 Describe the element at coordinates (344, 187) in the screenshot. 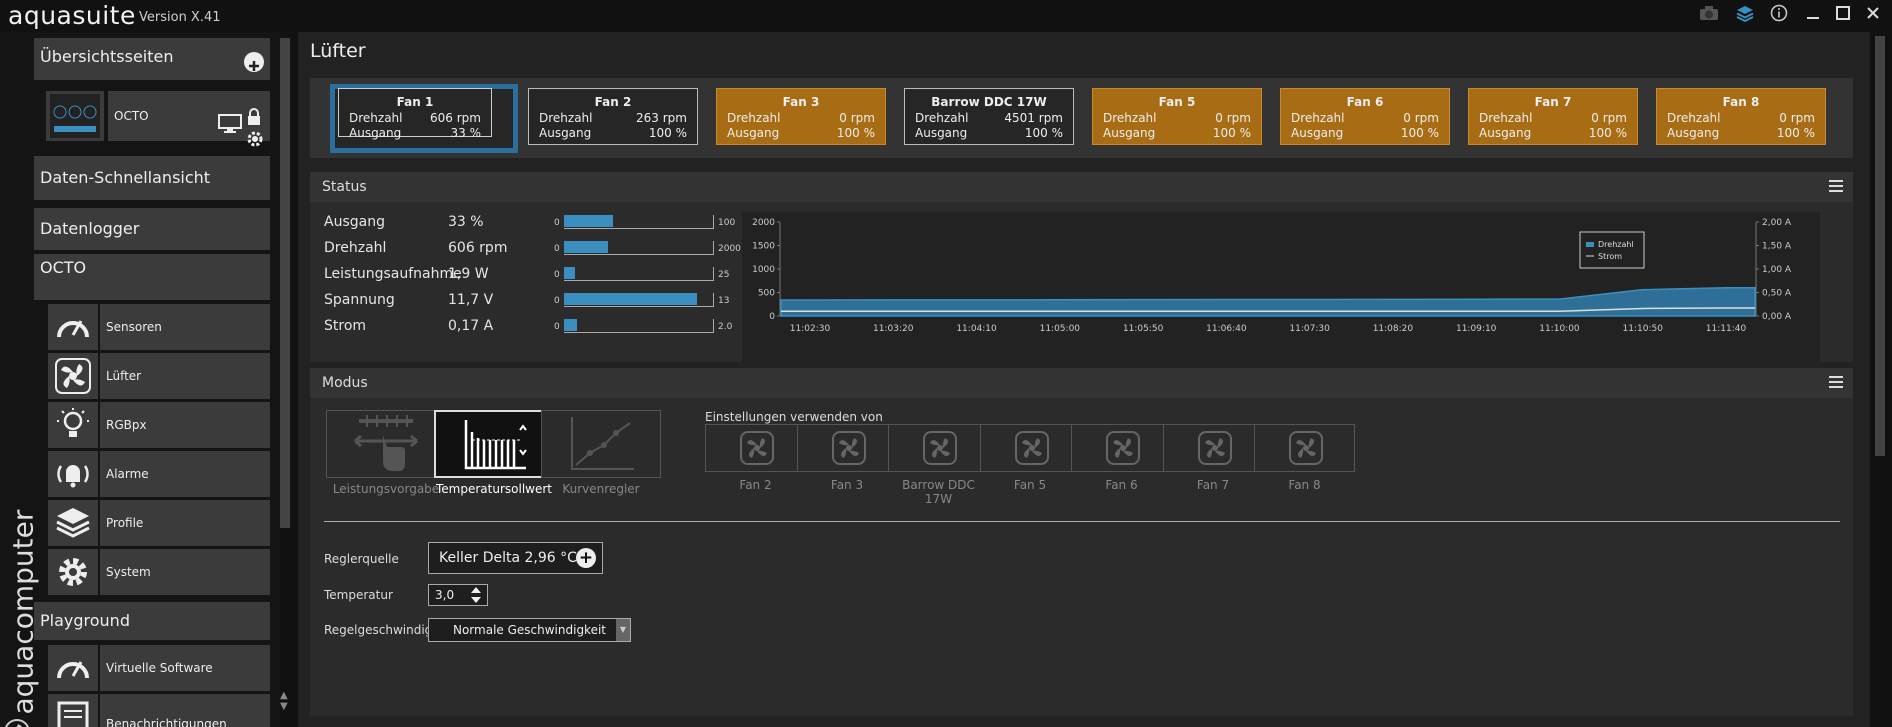

I see `status-title: Status` at that location.